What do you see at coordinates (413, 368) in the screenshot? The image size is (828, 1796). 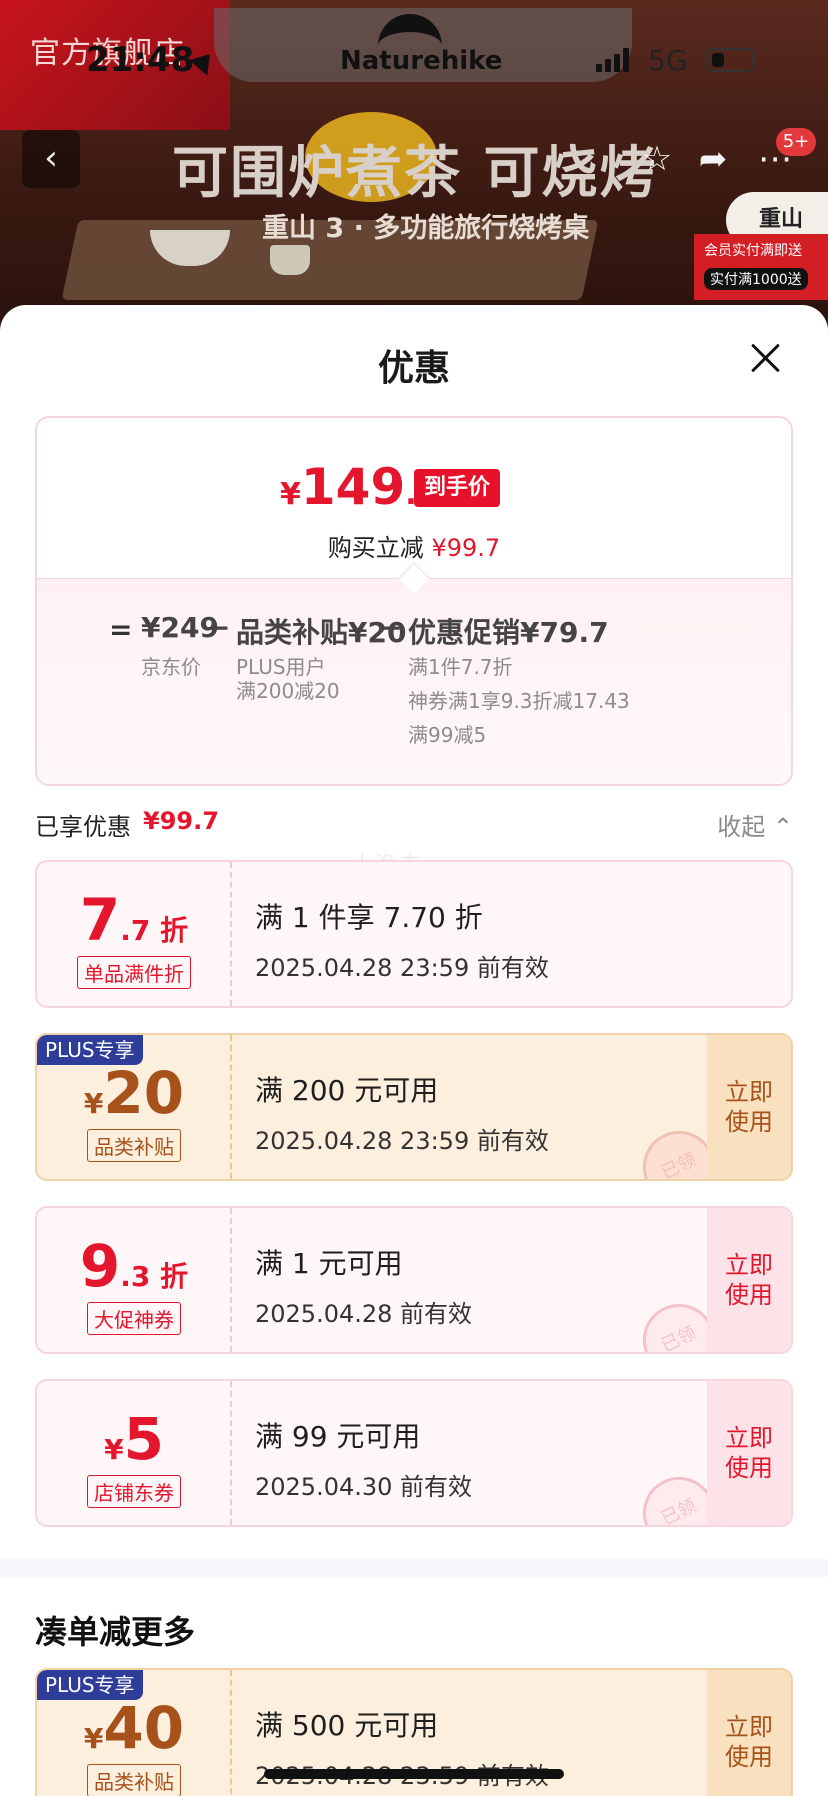 I see `sheet-title: 优惠` at bounding box center [413, 368].